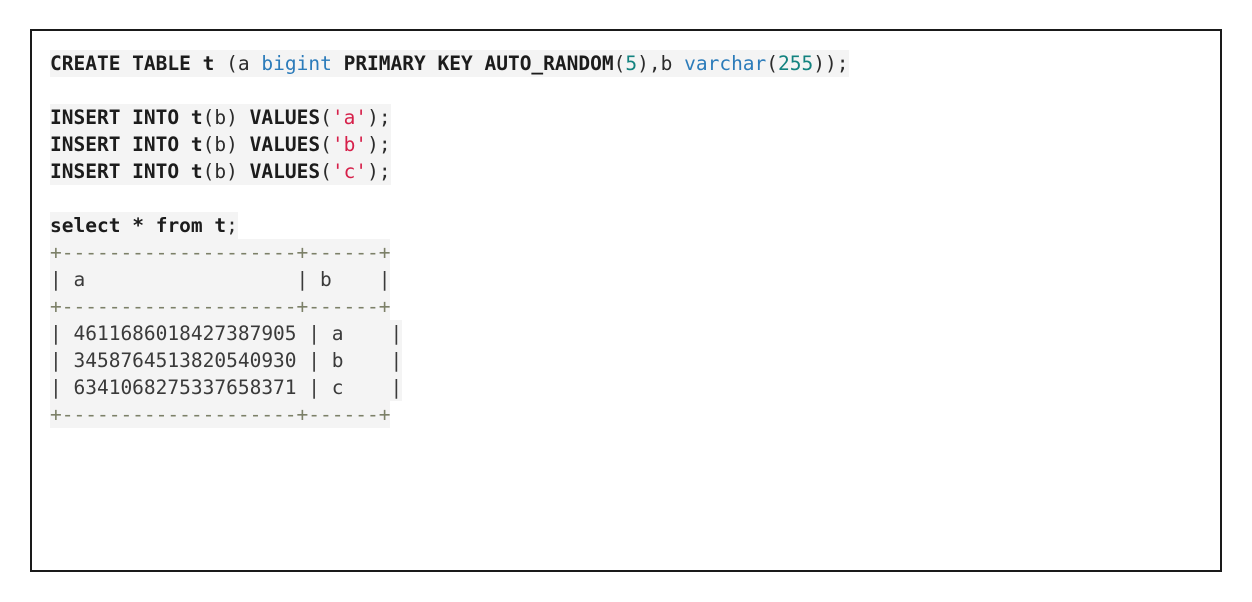 This screenshot has width=1252, height=602. Describe the element at coordinates (185, 171) in the screenshot. I see `space-i3` at that location.